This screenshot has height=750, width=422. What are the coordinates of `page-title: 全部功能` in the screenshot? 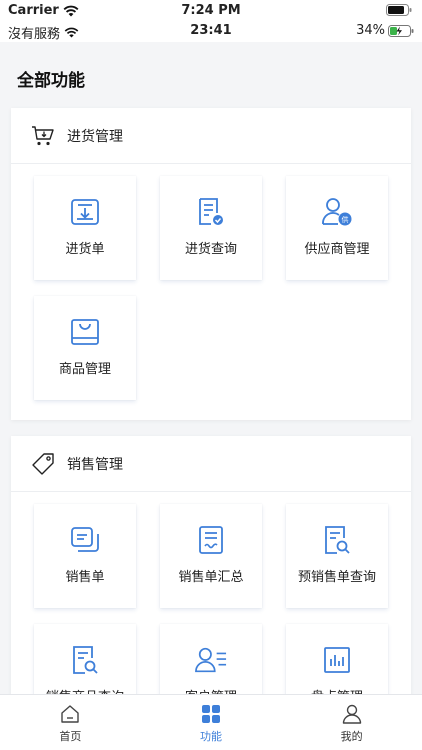 It's located at (51, 81).